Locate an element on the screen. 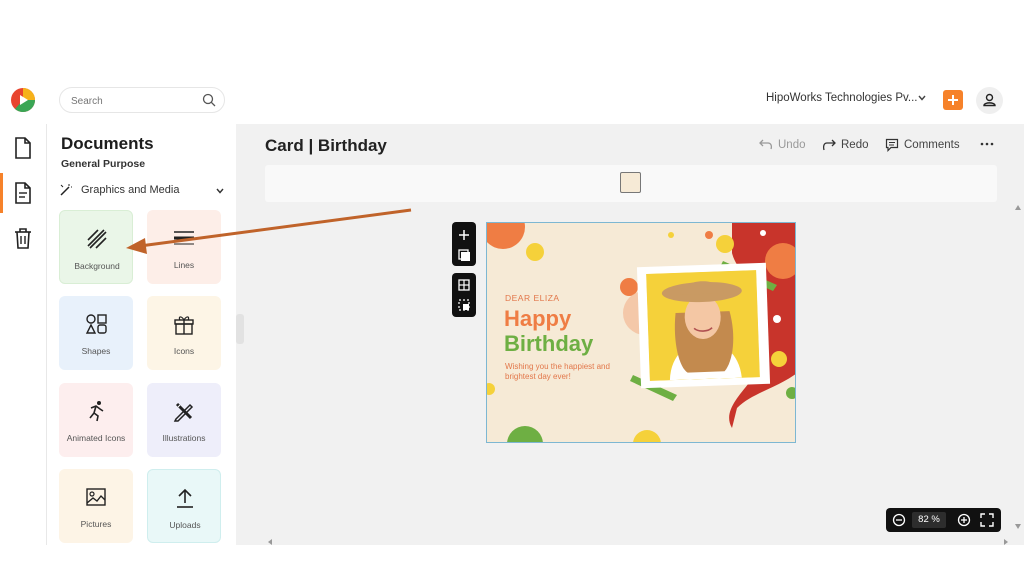 This screenshot has height=576, width=1024. woman-portrait-image is located at coordinates (703, 325).